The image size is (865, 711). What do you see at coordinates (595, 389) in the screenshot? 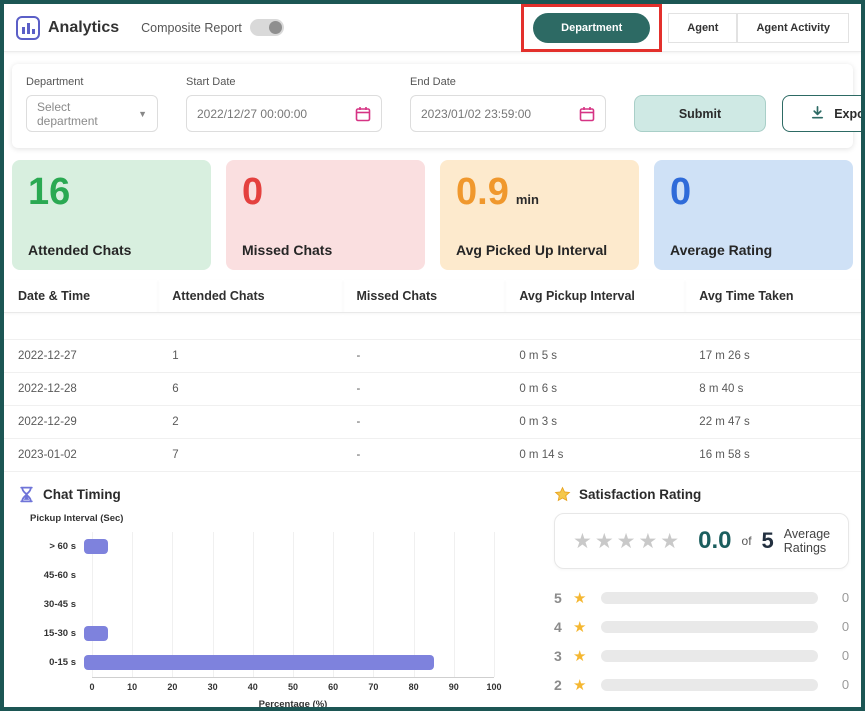
I see `table-cell: 0 m 6 s` at bounding box center [595, 389].